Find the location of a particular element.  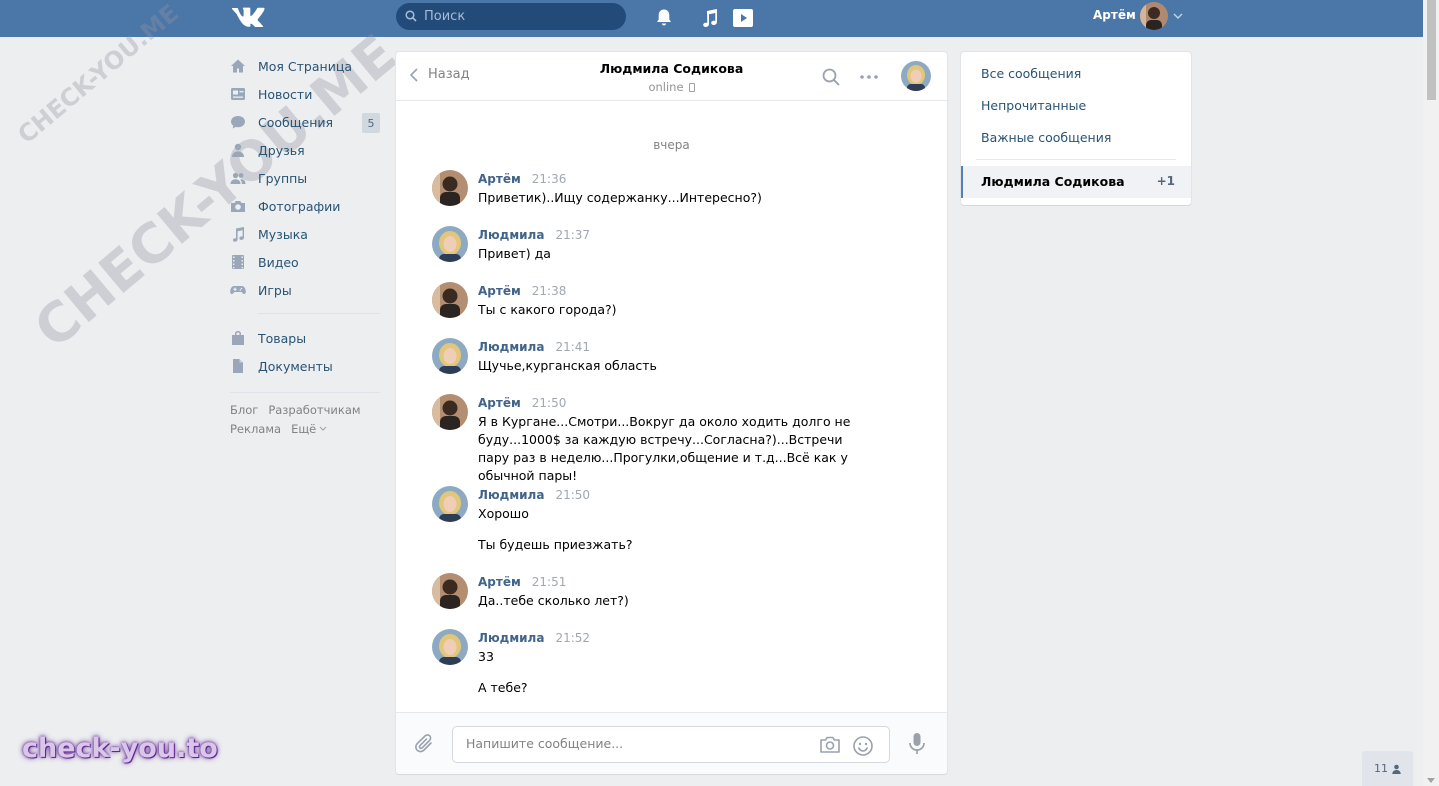

message-author: Артём 21:50 is located at coordinates (522, 403).